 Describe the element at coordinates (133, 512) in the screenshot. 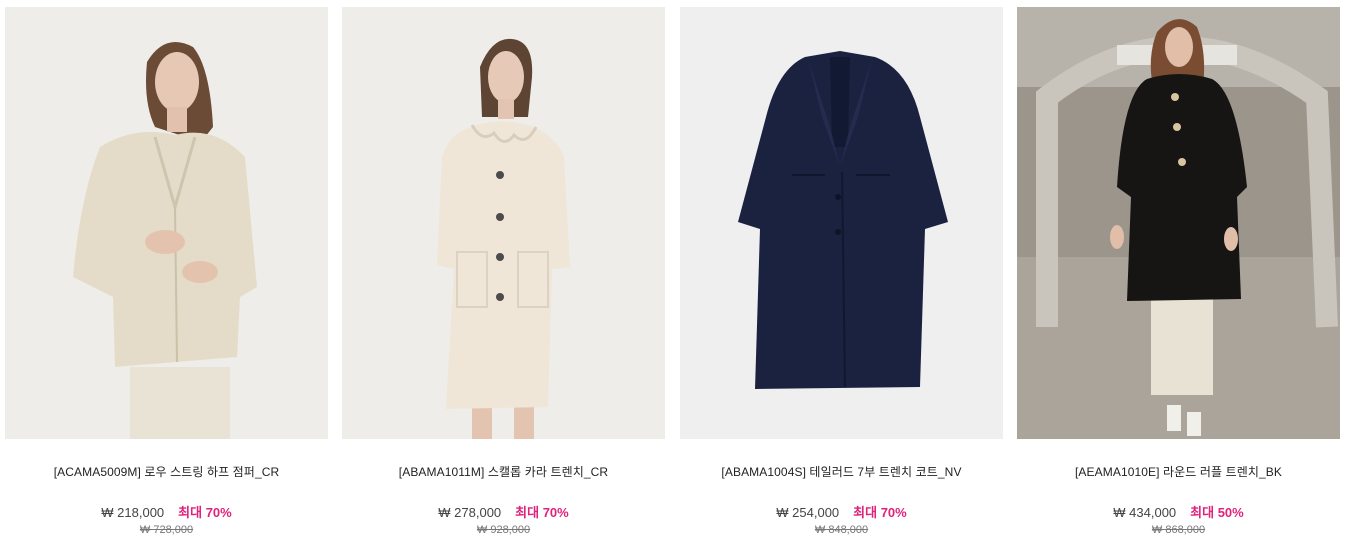

I see `sale-price: ₩ 218,000` at that location.